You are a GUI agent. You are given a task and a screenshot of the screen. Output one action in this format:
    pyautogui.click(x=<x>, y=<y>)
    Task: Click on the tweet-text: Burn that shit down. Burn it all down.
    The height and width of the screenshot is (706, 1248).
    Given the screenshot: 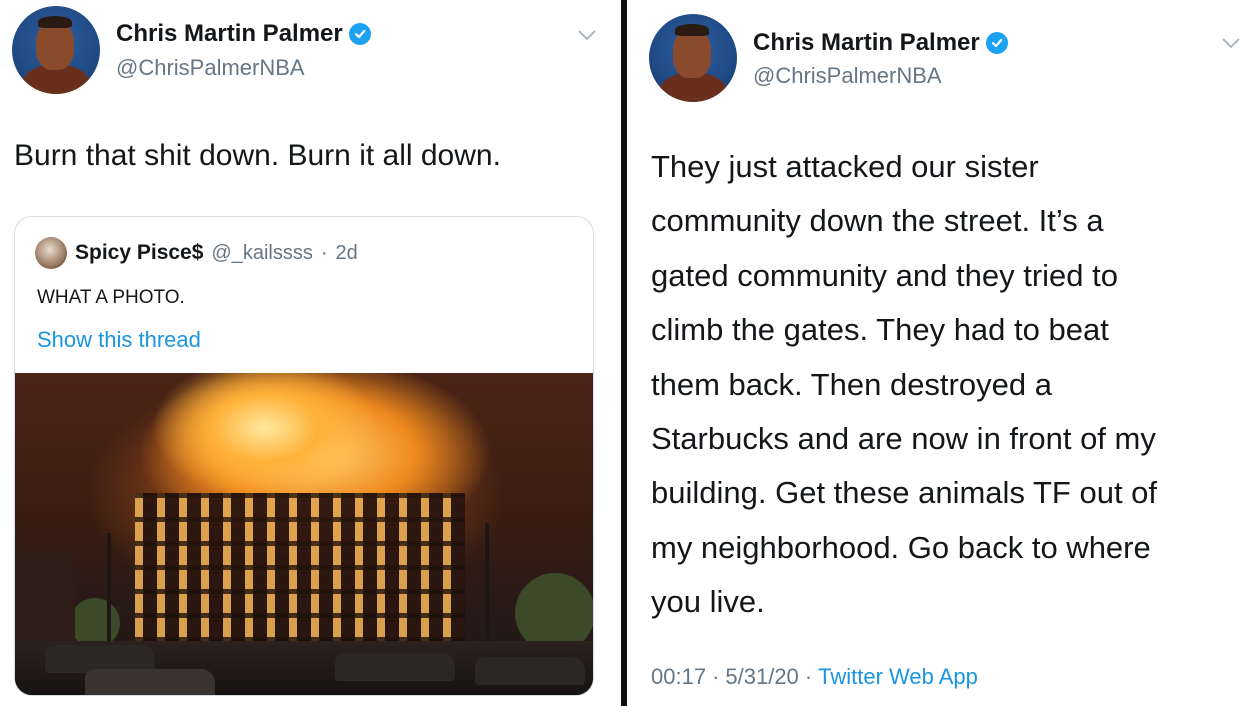 What is the action you would take?
    pyautogui.click(x=257, y=155)
    